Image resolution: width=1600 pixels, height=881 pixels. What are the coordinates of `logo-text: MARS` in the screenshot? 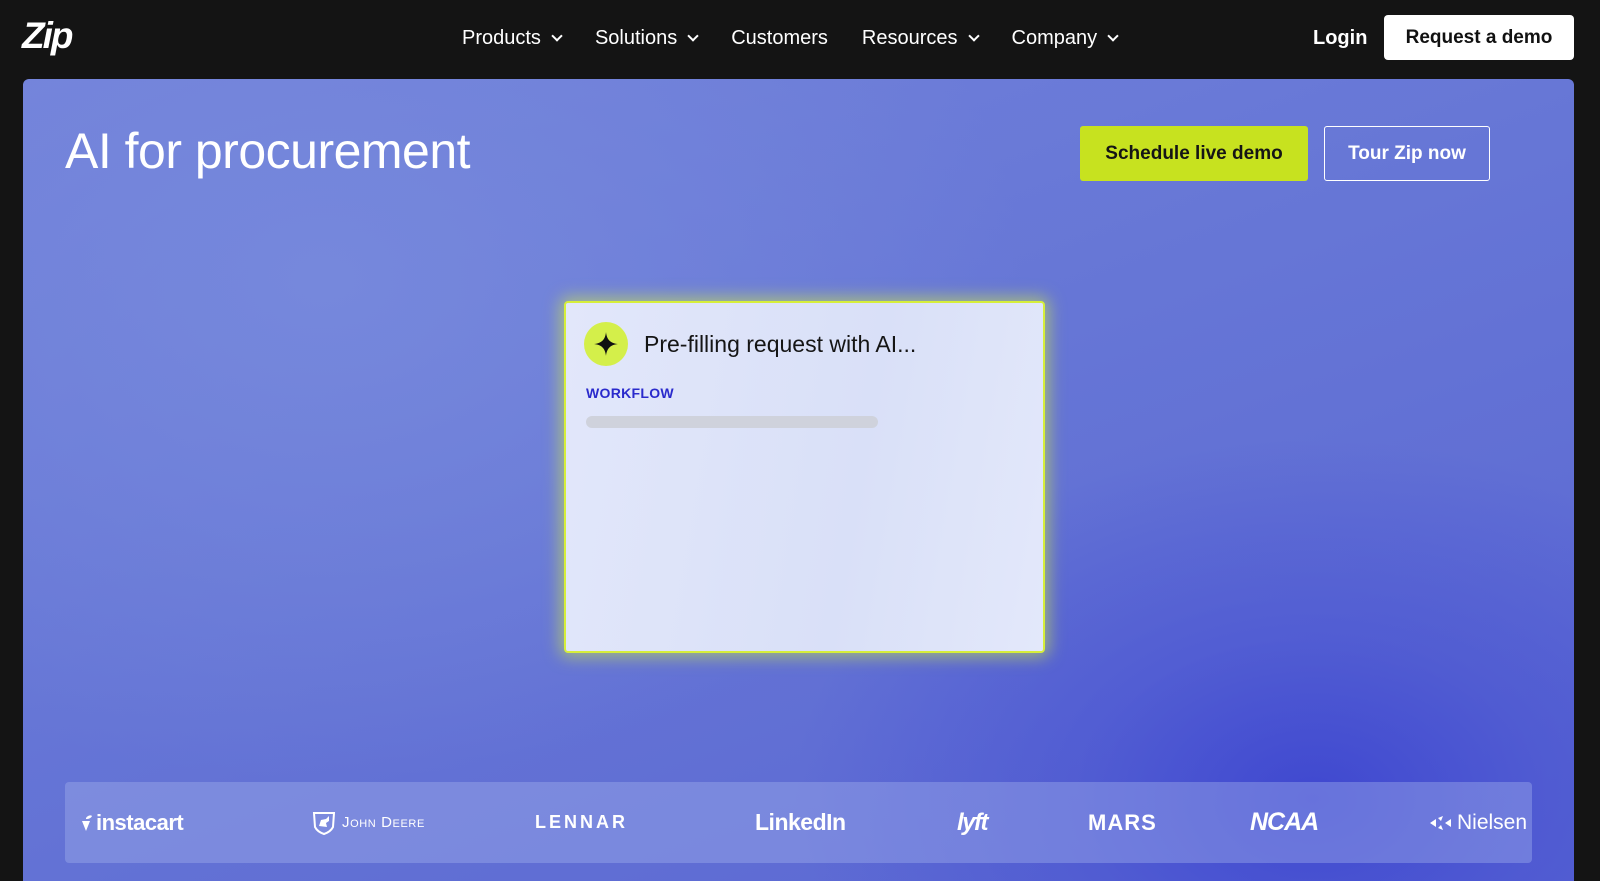 It's located at (1122, 822).